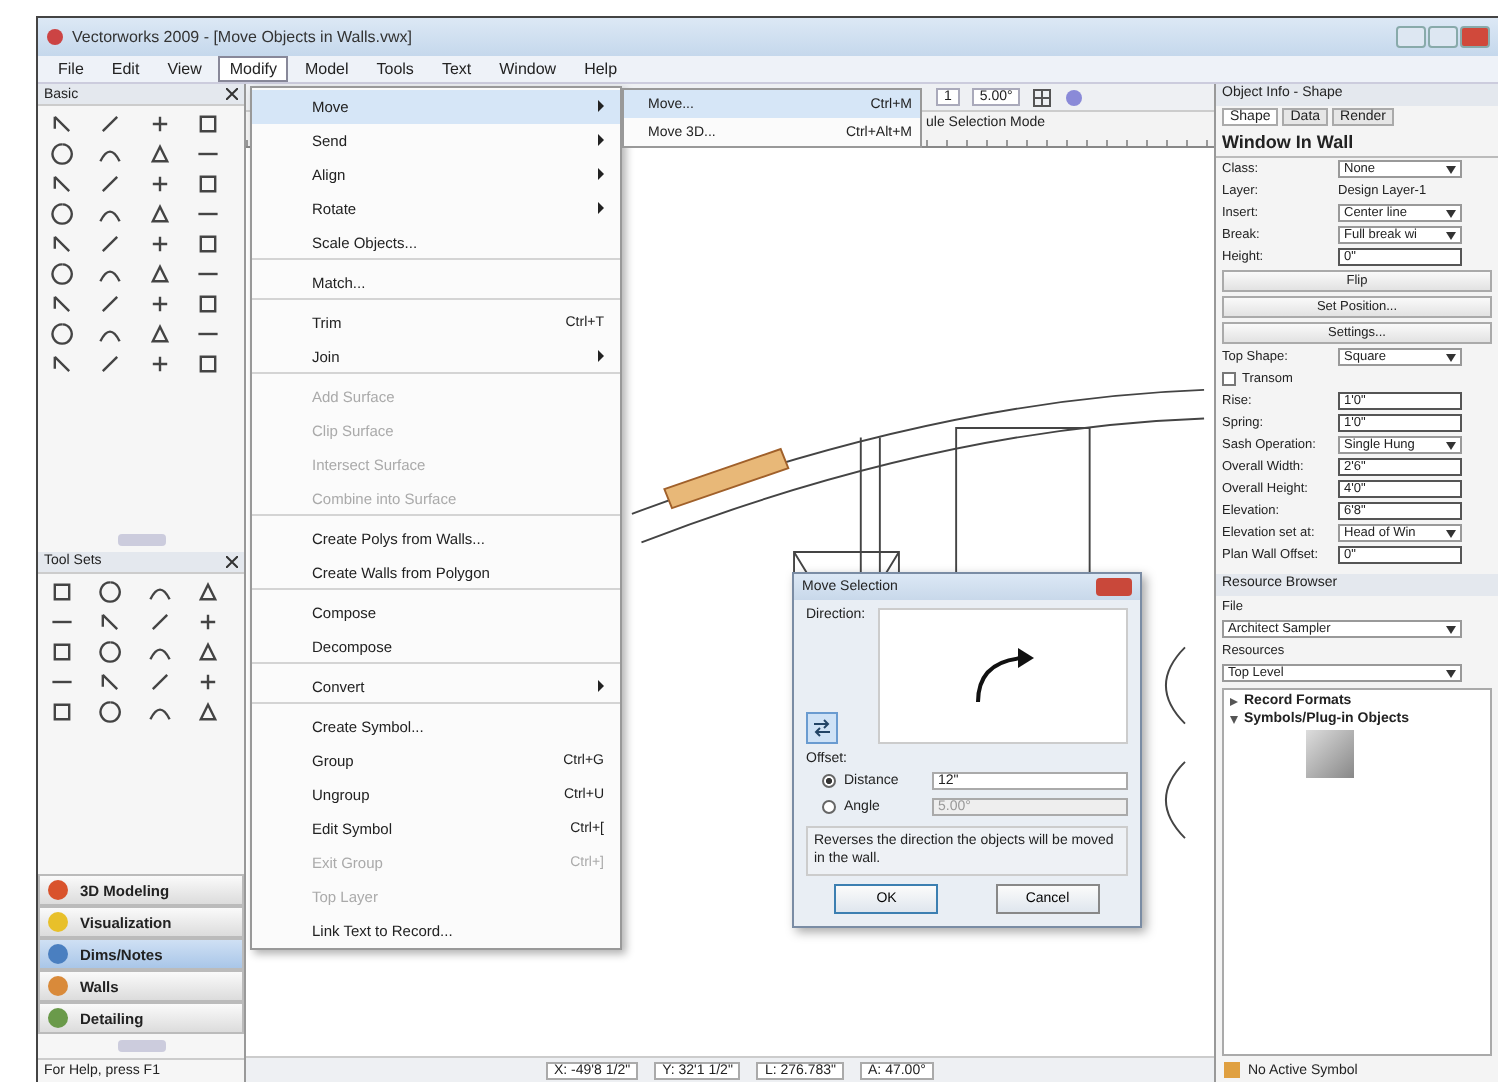 This screenshot has width=1498, height=1082. What do you see at coordinates (1114, 587) in the screenshot?
I see `close-button` at bounding box center [1114, 587].